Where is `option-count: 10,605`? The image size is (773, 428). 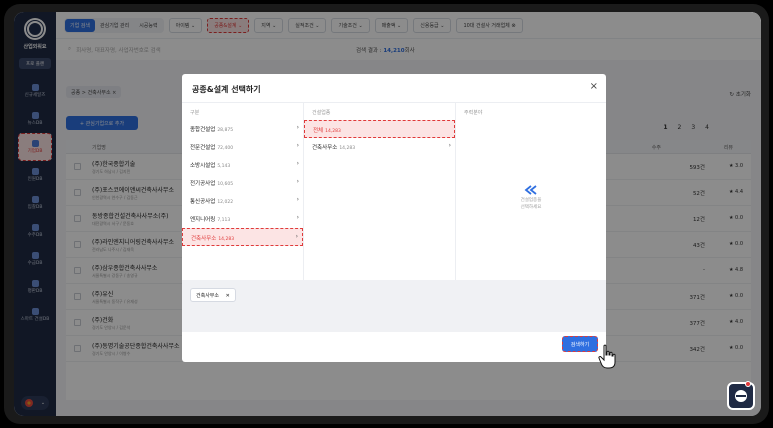 option-count: 10,605 is located at coordinates (225, 184).